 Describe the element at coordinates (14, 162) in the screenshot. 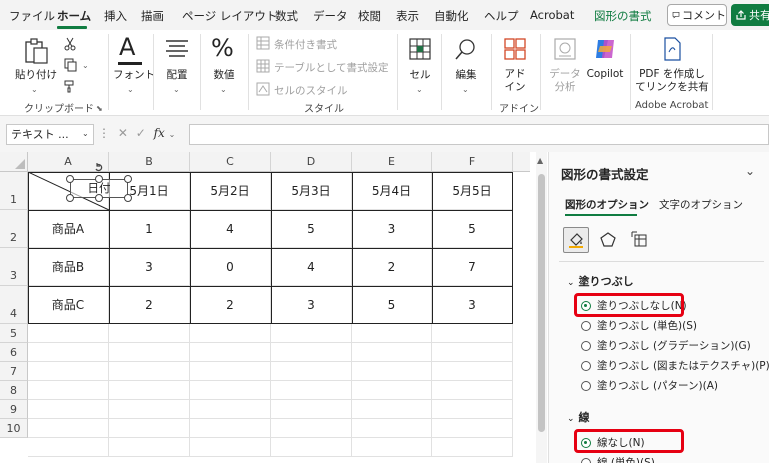

I see `select-all-corner` at that location.